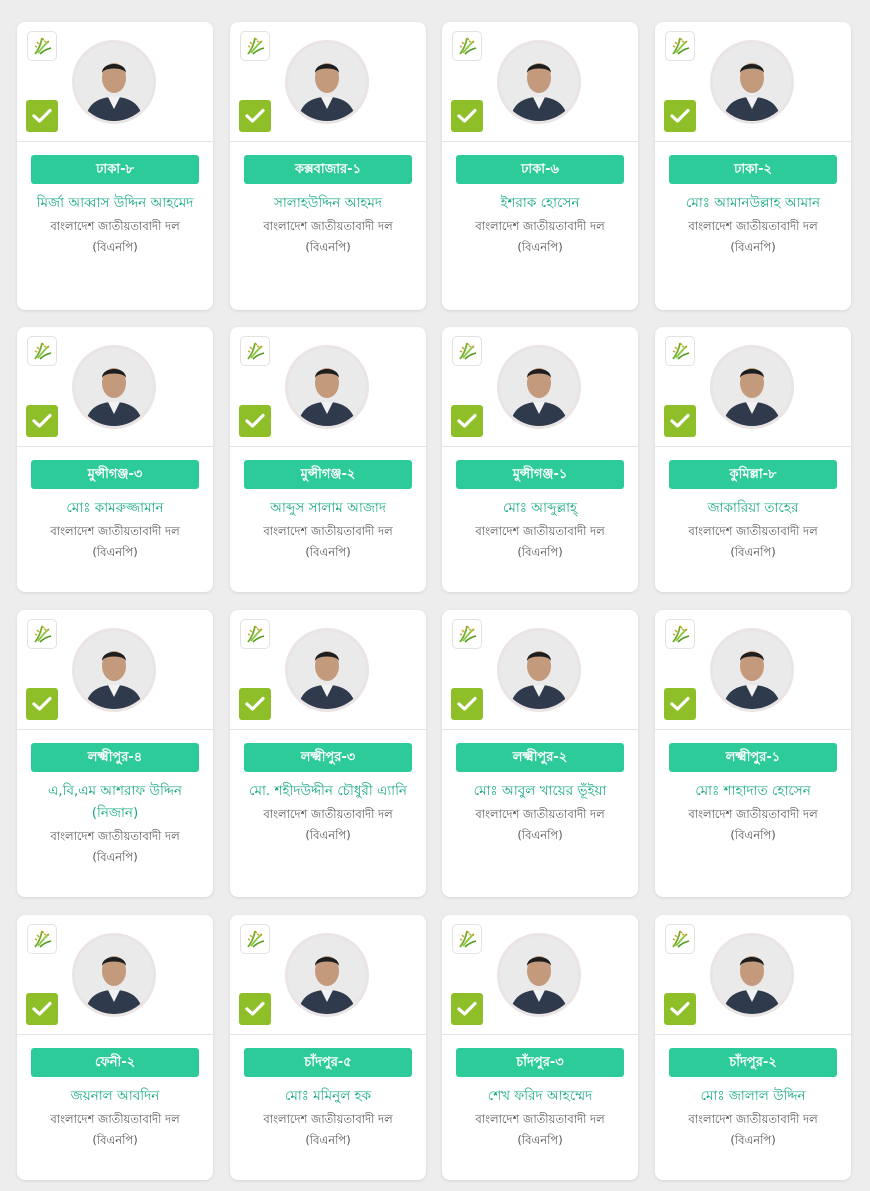 Image resolution: width=870 pixels, height=1191 pixels. Describe the element at coordinates (328, 203) in the screenshot. I see `candidate-name: সালাহউদ্দিন আহমদ` at that location.